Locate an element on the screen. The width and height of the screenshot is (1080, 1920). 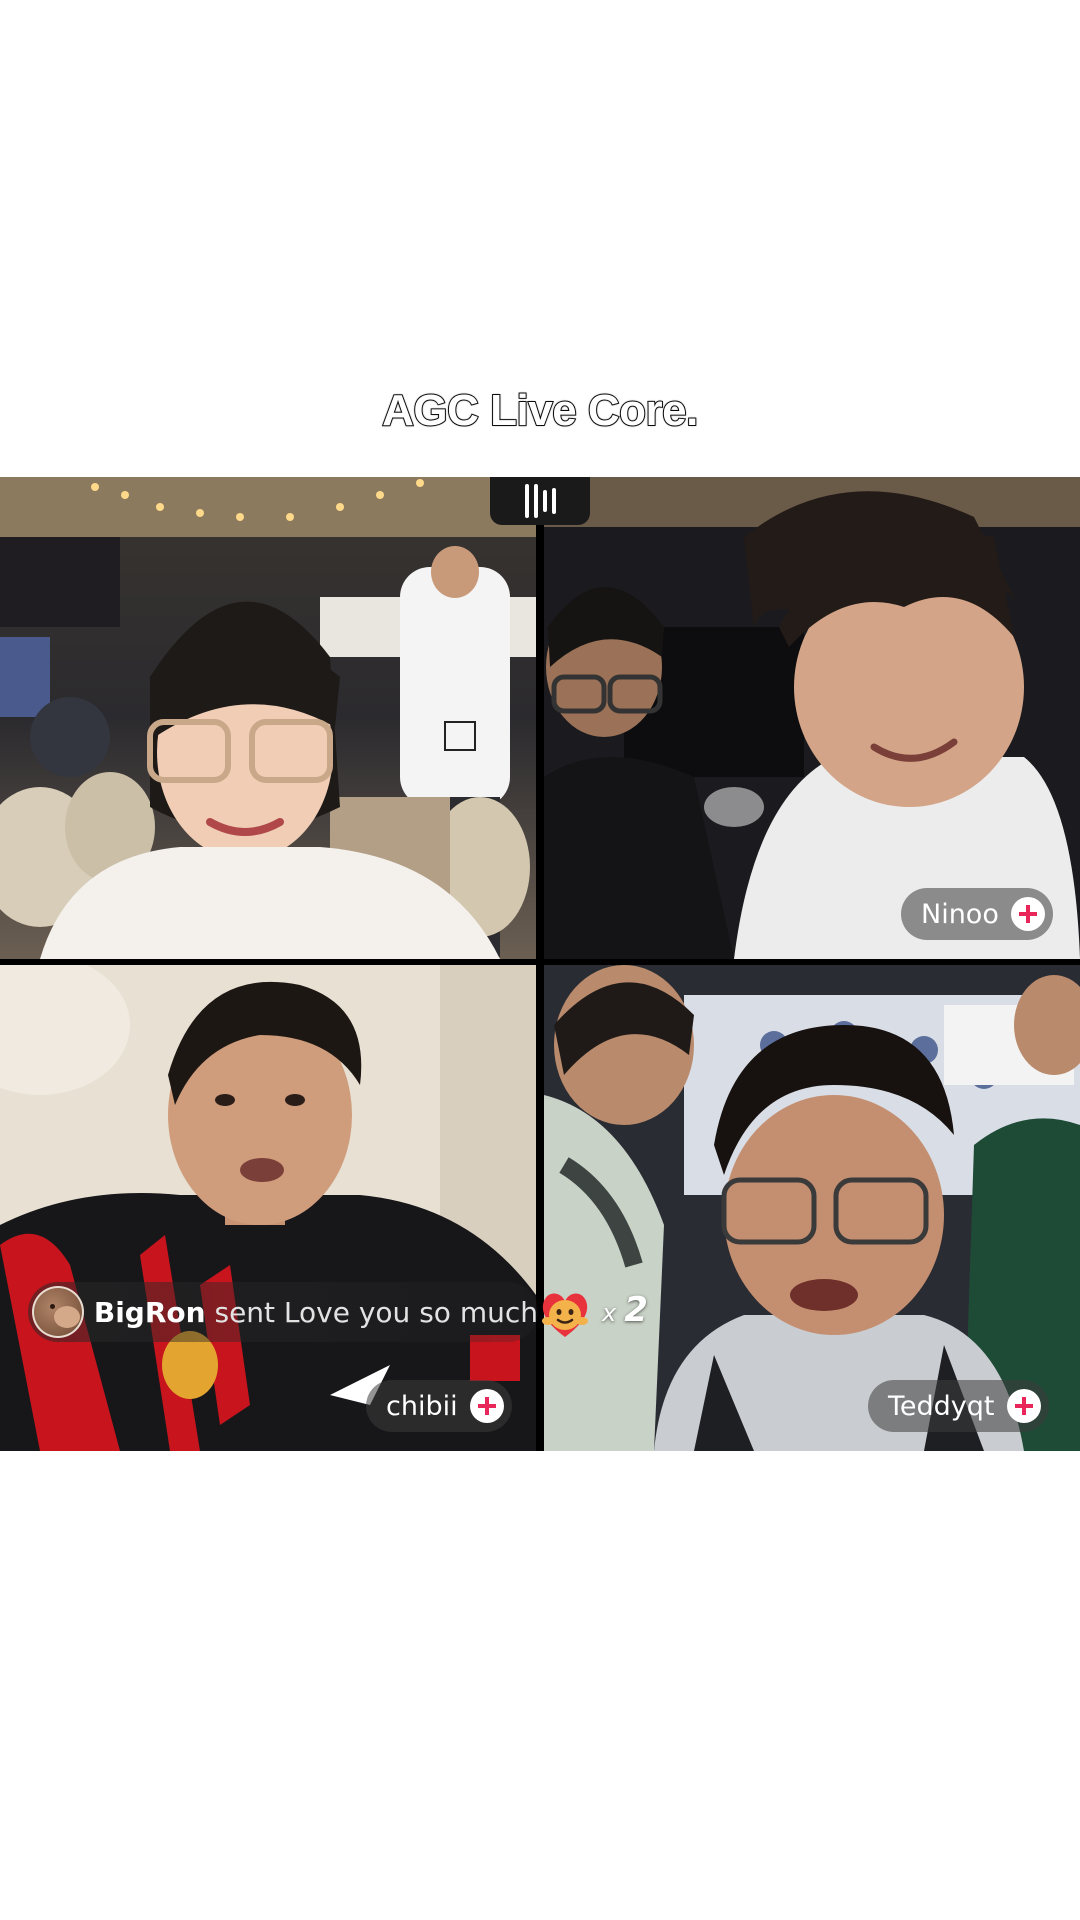
gift-sender-name: BigRon is located at coordinates (150, 1312).